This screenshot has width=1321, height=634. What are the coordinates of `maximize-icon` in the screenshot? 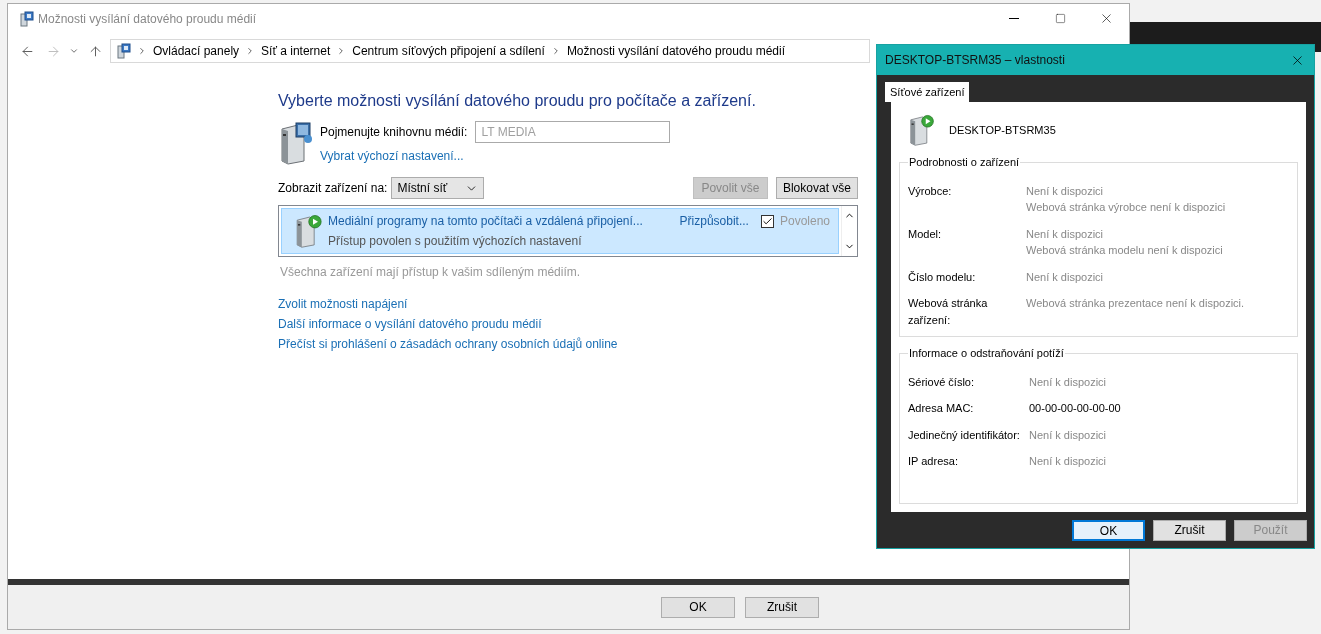 It's located at (1060, 18).